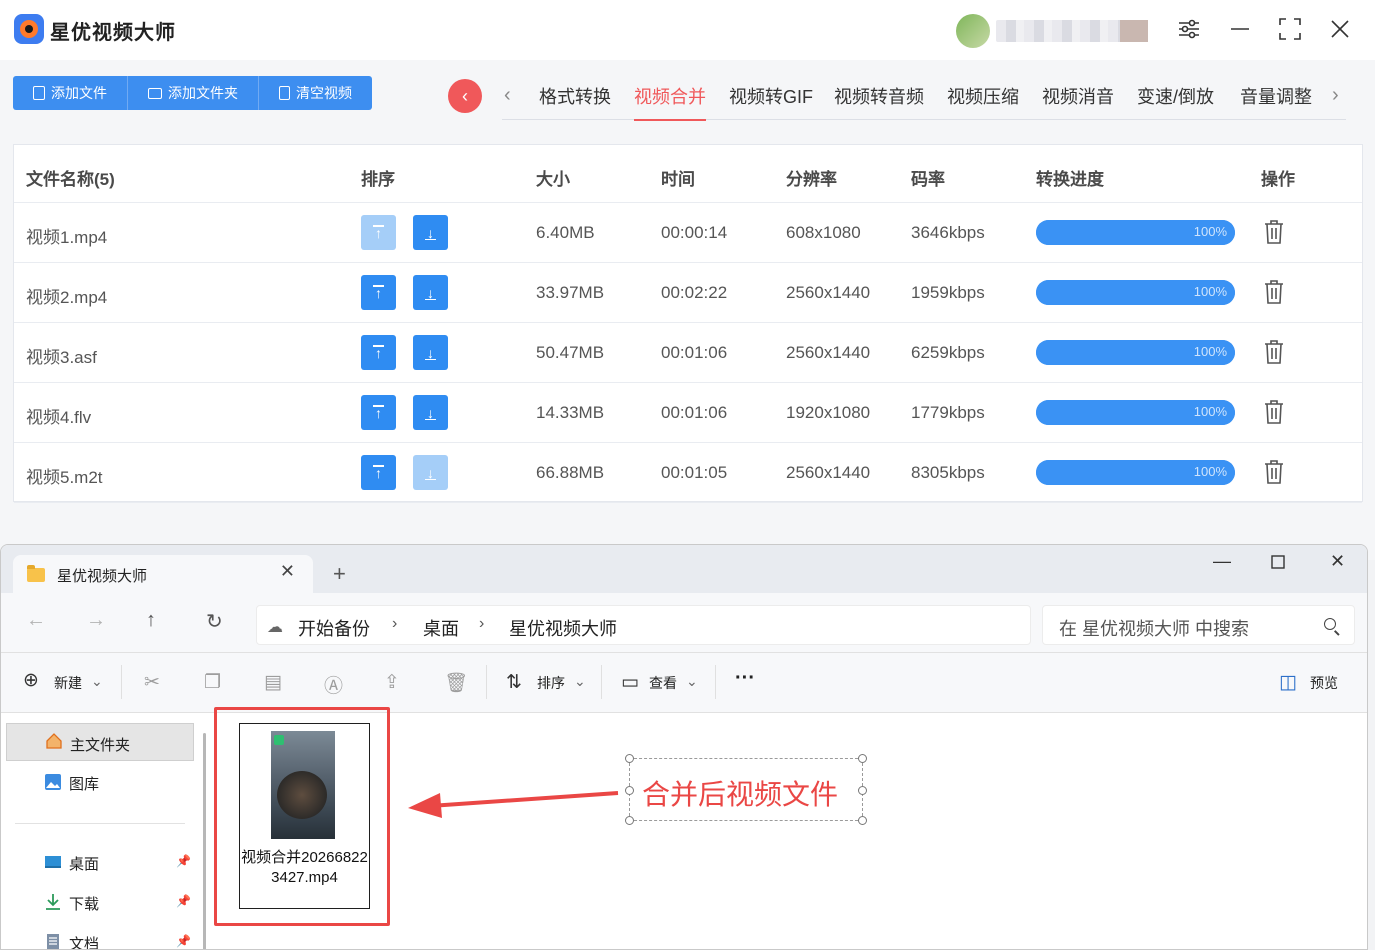  What do you see at coordinates (302, 816) in the screenshot?
I see `highlight-box` at bounding box center [302, 816].